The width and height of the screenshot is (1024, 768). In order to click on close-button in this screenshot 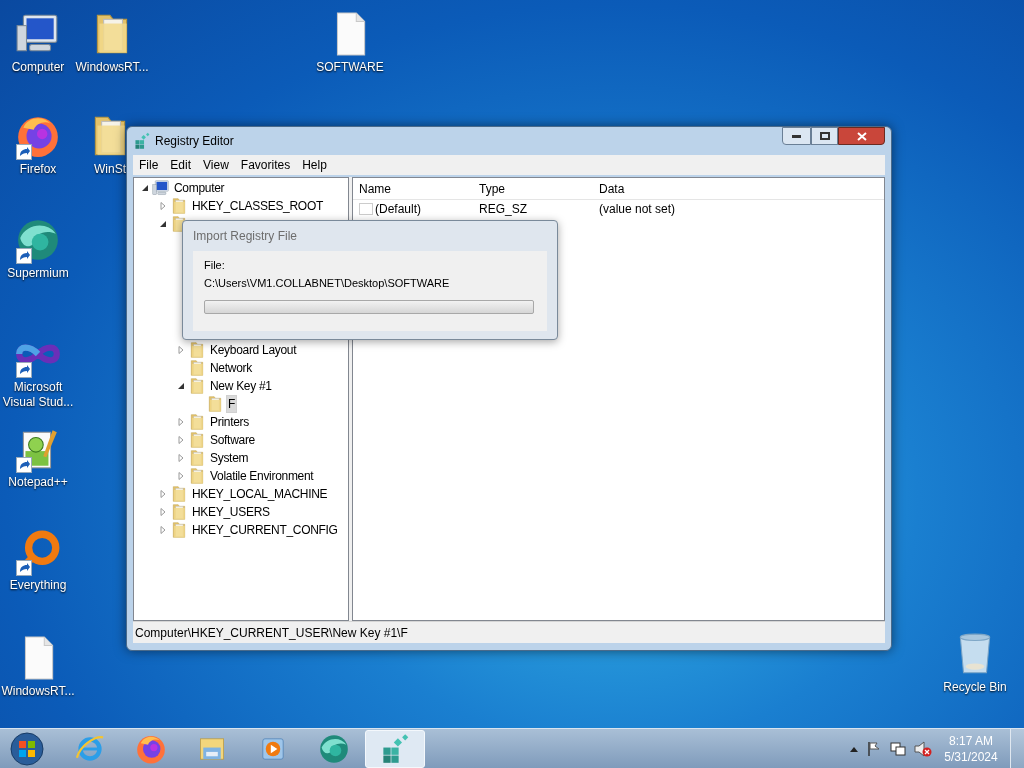, I will do `click(861, 136)`.